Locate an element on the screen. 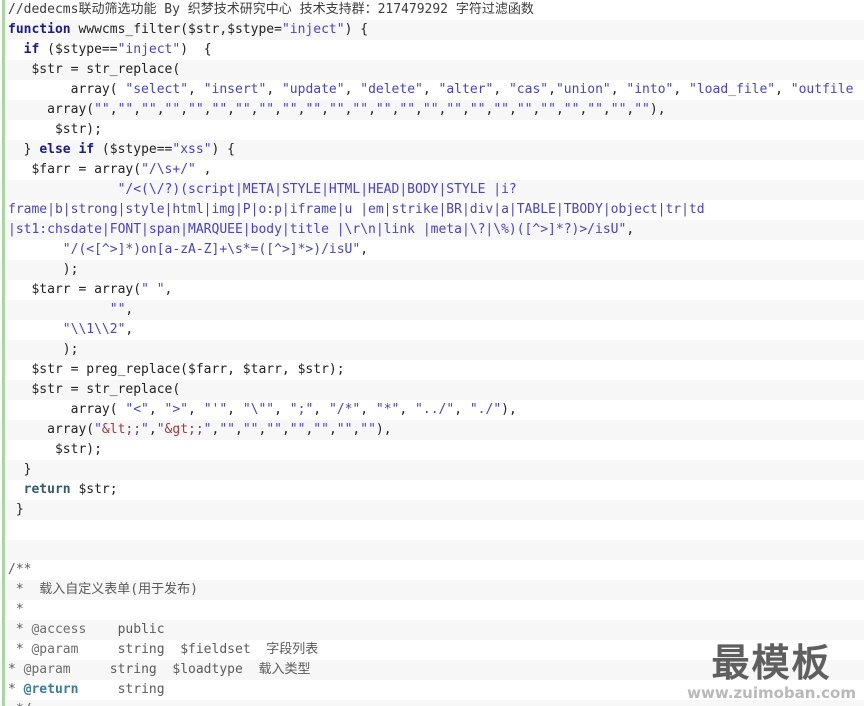 Image resolution: width=864 pixels, height=706 pixels. code-line: "\\1\\2", is located at coordinates (432, 330).